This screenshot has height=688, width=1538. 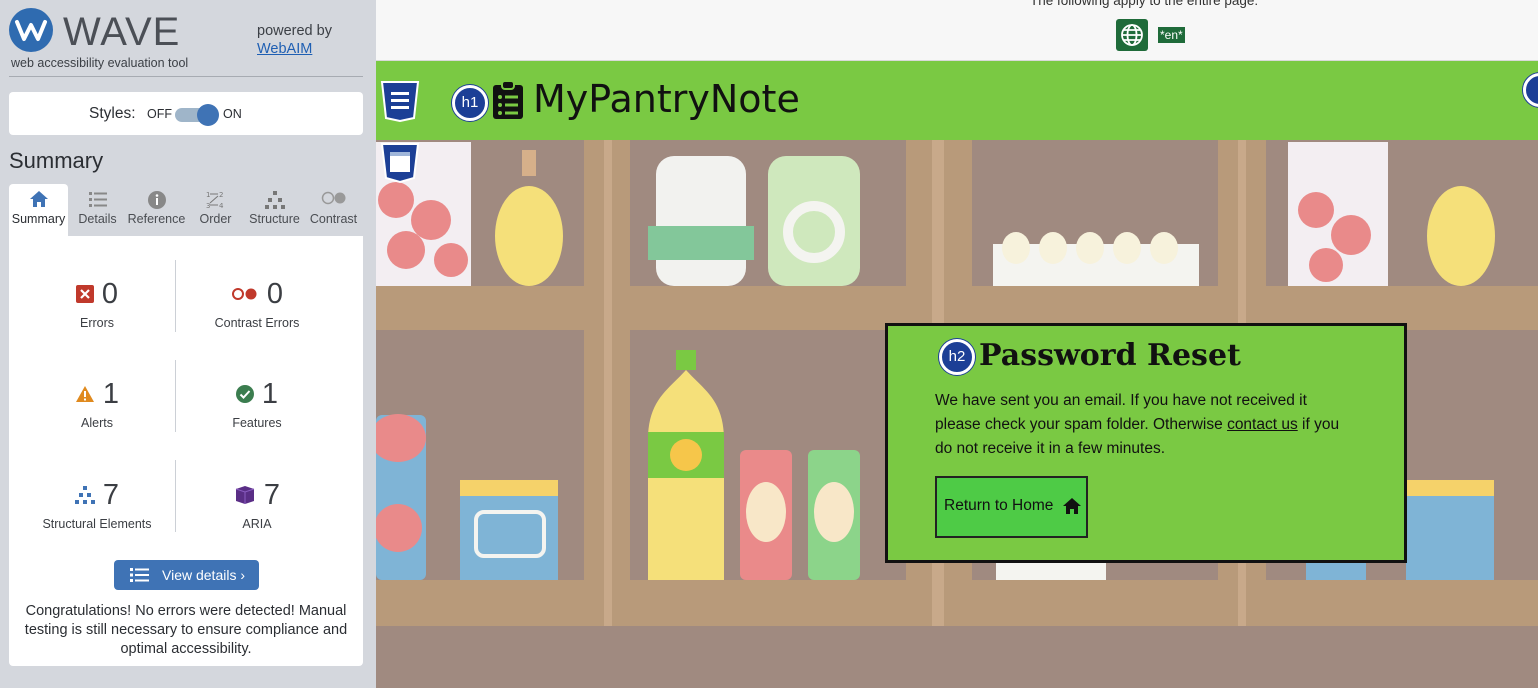 I want to click on stat-features: 1 Features, so click(x=257, y=414).